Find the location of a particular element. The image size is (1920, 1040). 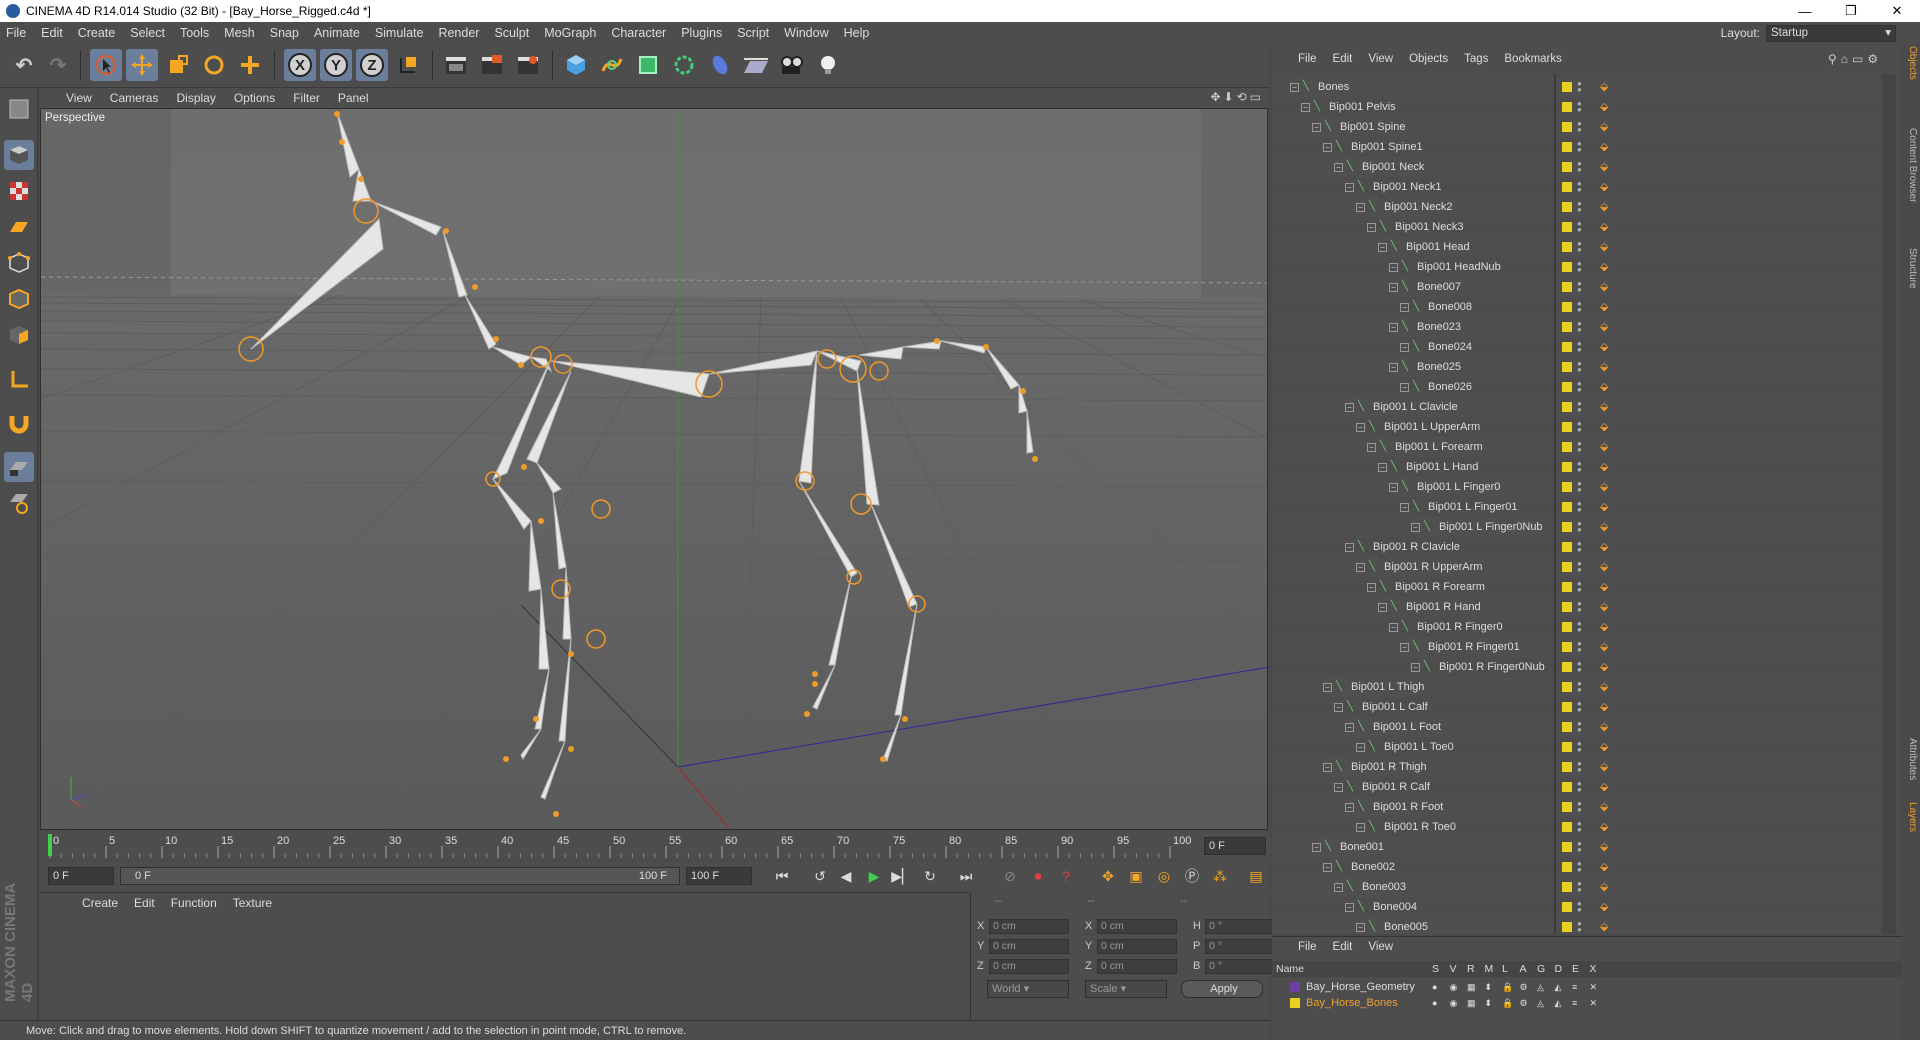

recent-tool-button is located at coordinates (250, 65).